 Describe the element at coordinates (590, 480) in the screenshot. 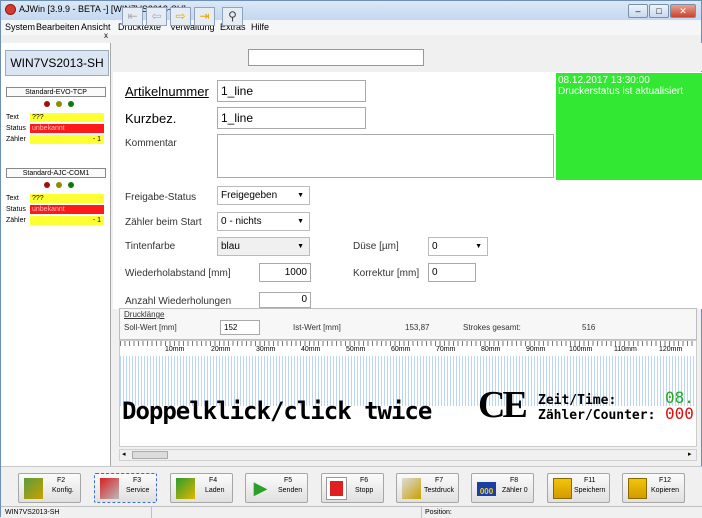

I see `fkey-label: F11` at that location.